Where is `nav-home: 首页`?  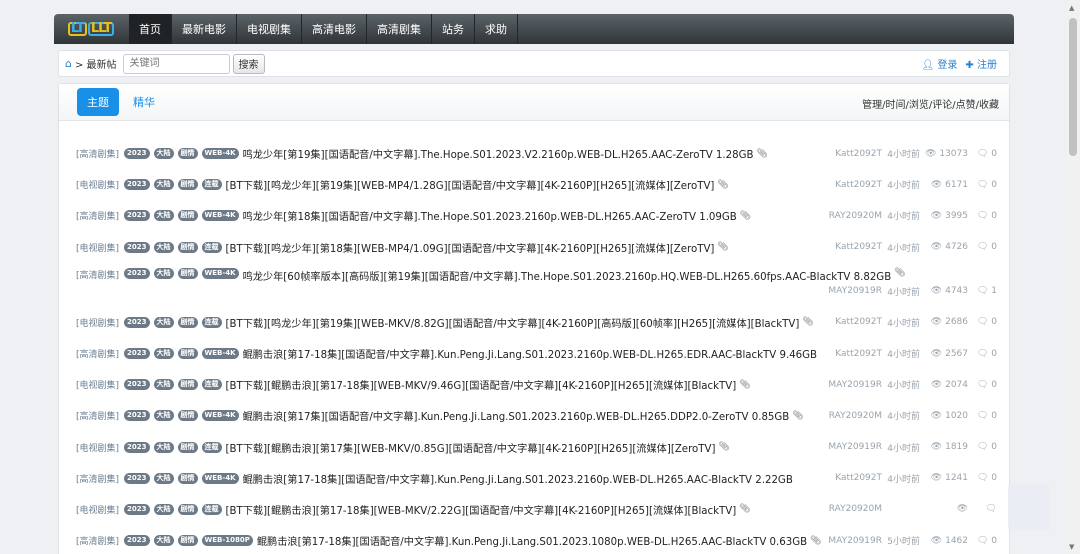
nav-home: 首页 is located at coordinates (150, 29).